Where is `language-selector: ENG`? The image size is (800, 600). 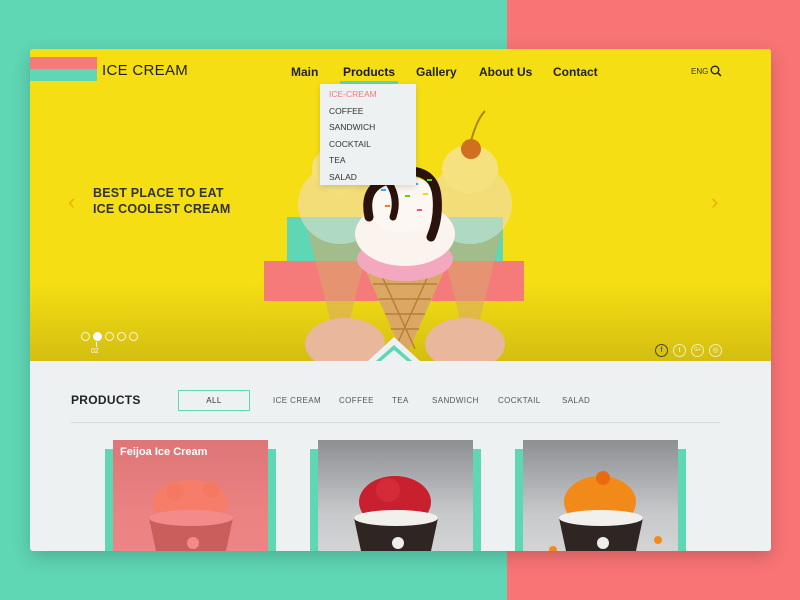
language-selector: ENG is located at coordinates (699, 71).